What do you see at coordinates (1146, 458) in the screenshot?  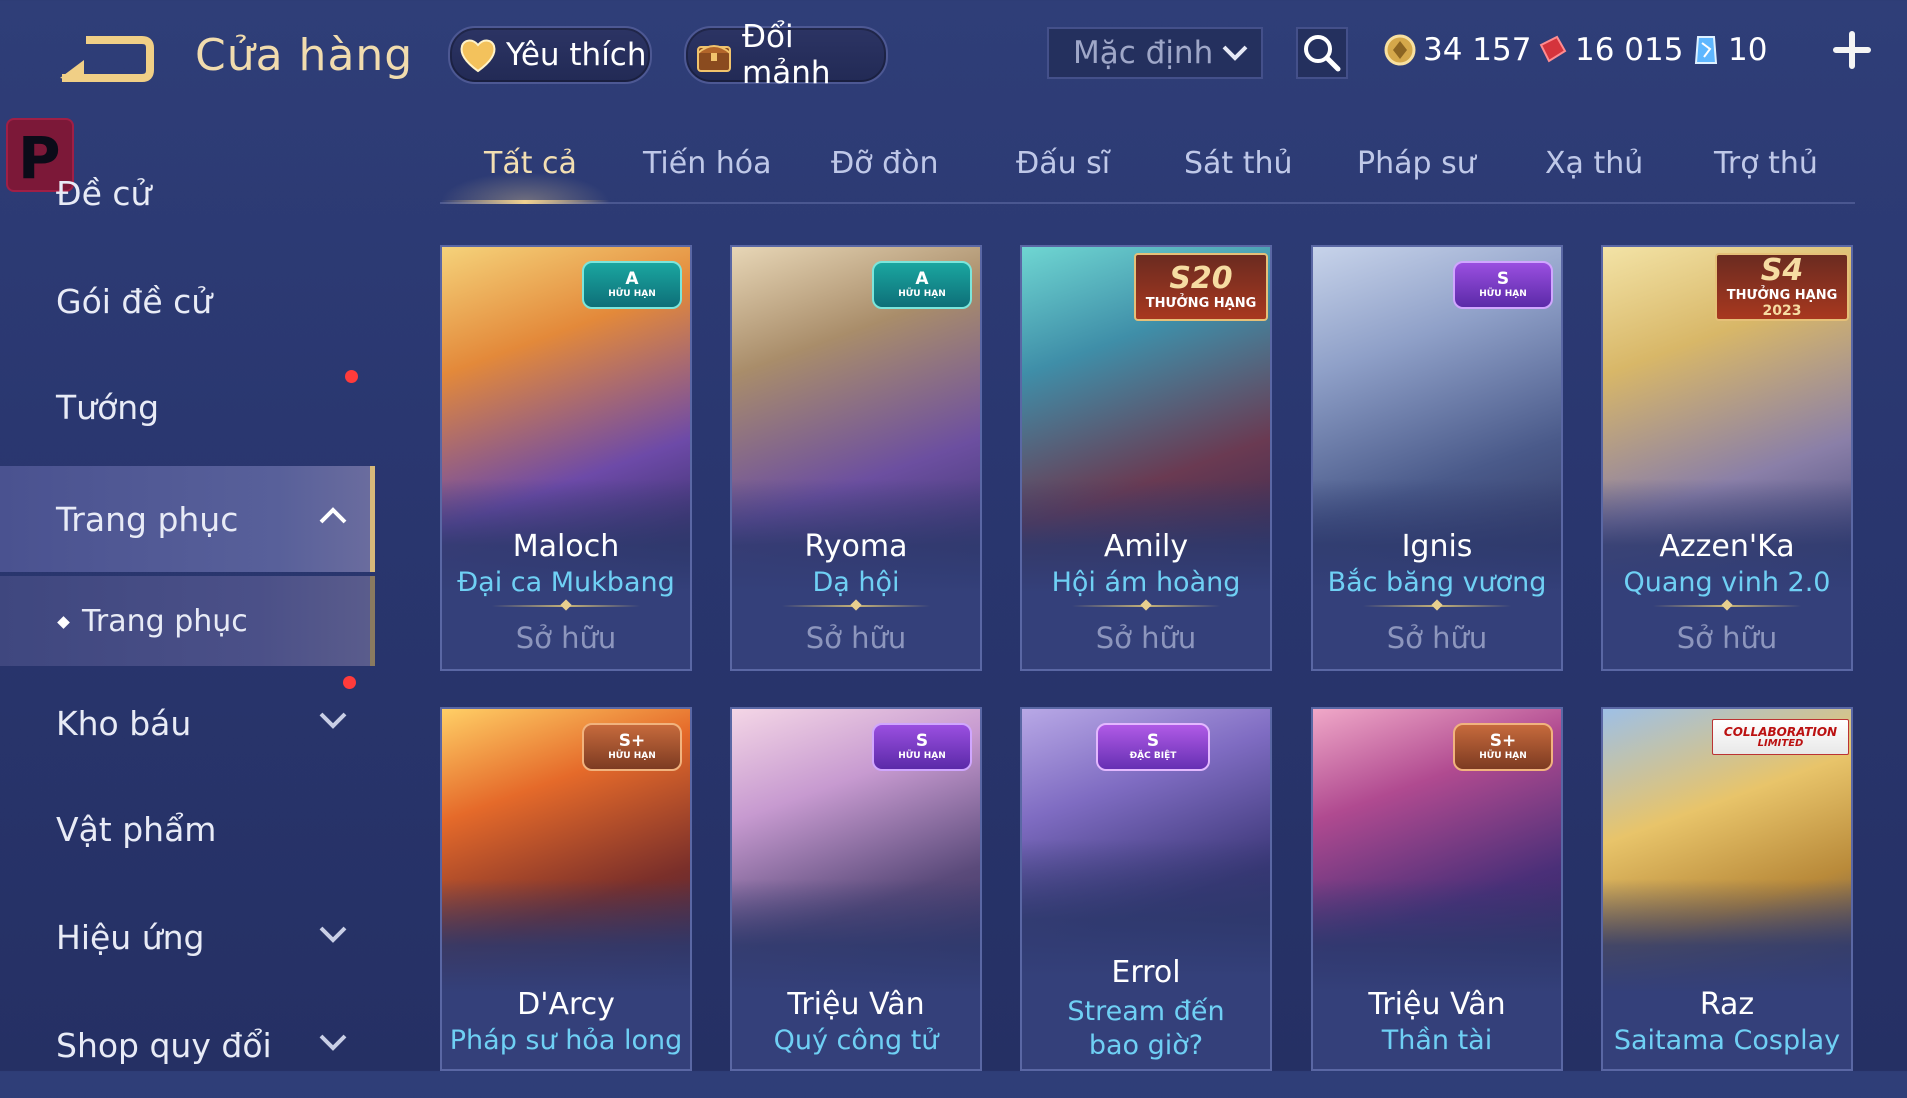 I see `skin-card: S20 THƯỞNG HẠNG Amily Hội ám hoàng Sở hữu` at bounding box center [1146, 458].